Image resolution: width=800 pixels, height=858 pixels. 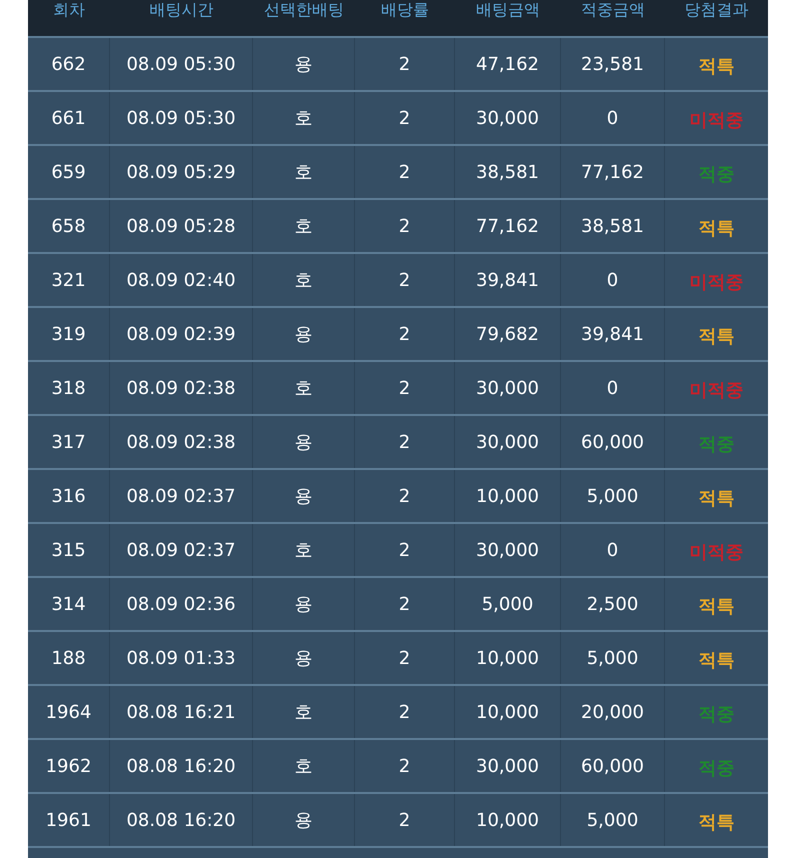 What do you see at coordinates (508, 10) in the screenshot?
I see `column-header: 배팅금액` at bounding box center [508, 10].